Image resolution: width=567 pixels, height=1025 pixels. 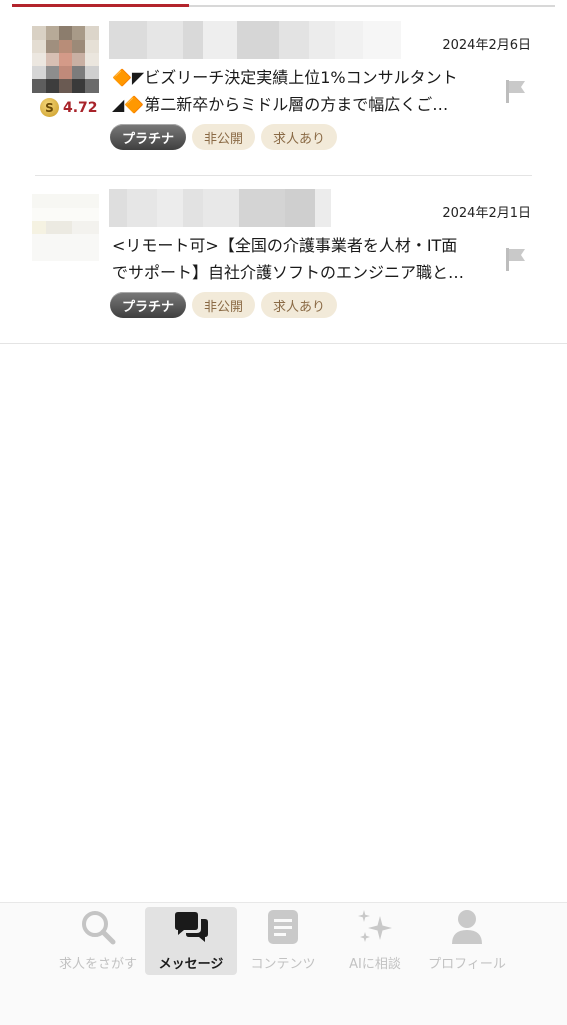 What do you see at coordinates (100, 5) in the screenshot?
I see `tab-indicator-active` at bounding box center [100, 5].